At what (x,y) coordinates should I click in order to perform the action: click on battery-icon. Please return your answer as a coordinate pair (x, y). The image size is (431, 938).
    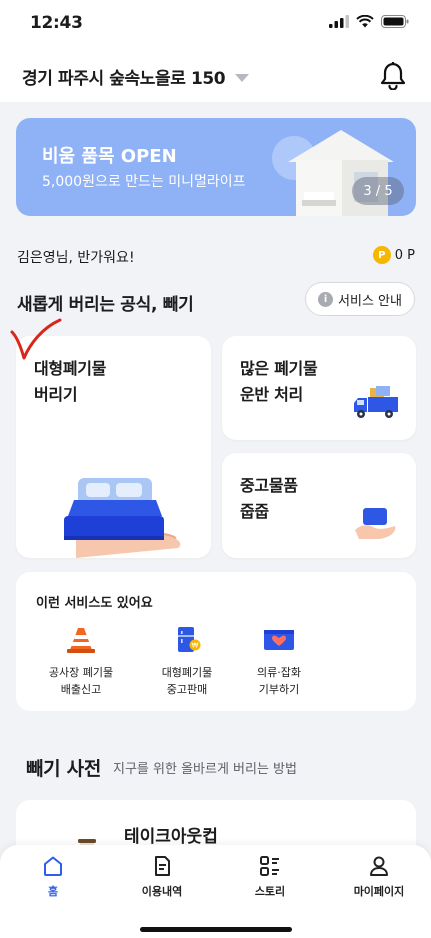
    Looking at the image, I should click on (395, 21).